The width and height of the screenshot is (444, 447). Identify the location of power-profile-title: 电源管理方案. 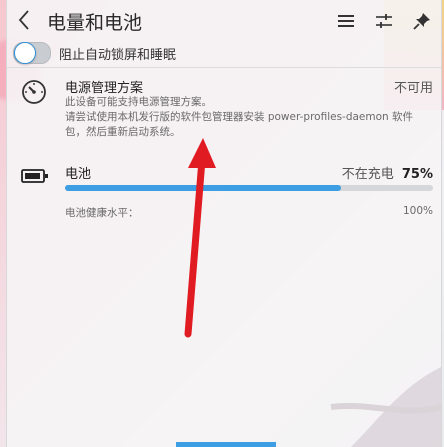
(104, 88).